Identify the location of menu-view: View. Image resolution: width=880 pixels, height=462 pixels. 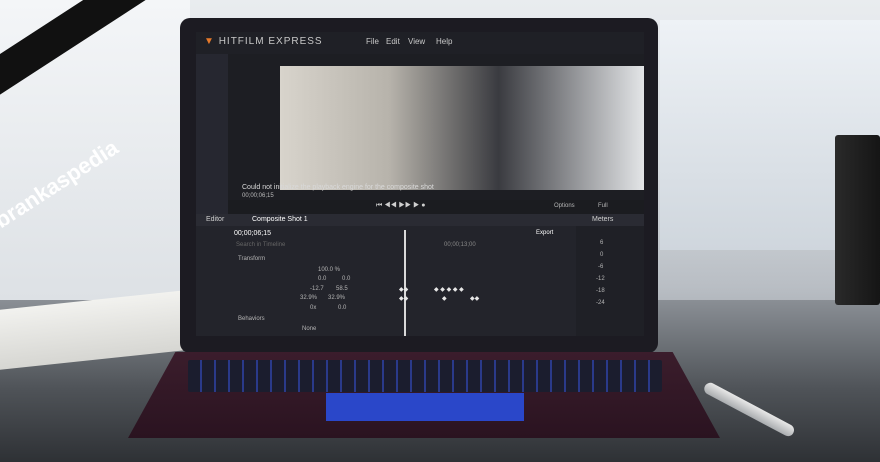
(416, 41).